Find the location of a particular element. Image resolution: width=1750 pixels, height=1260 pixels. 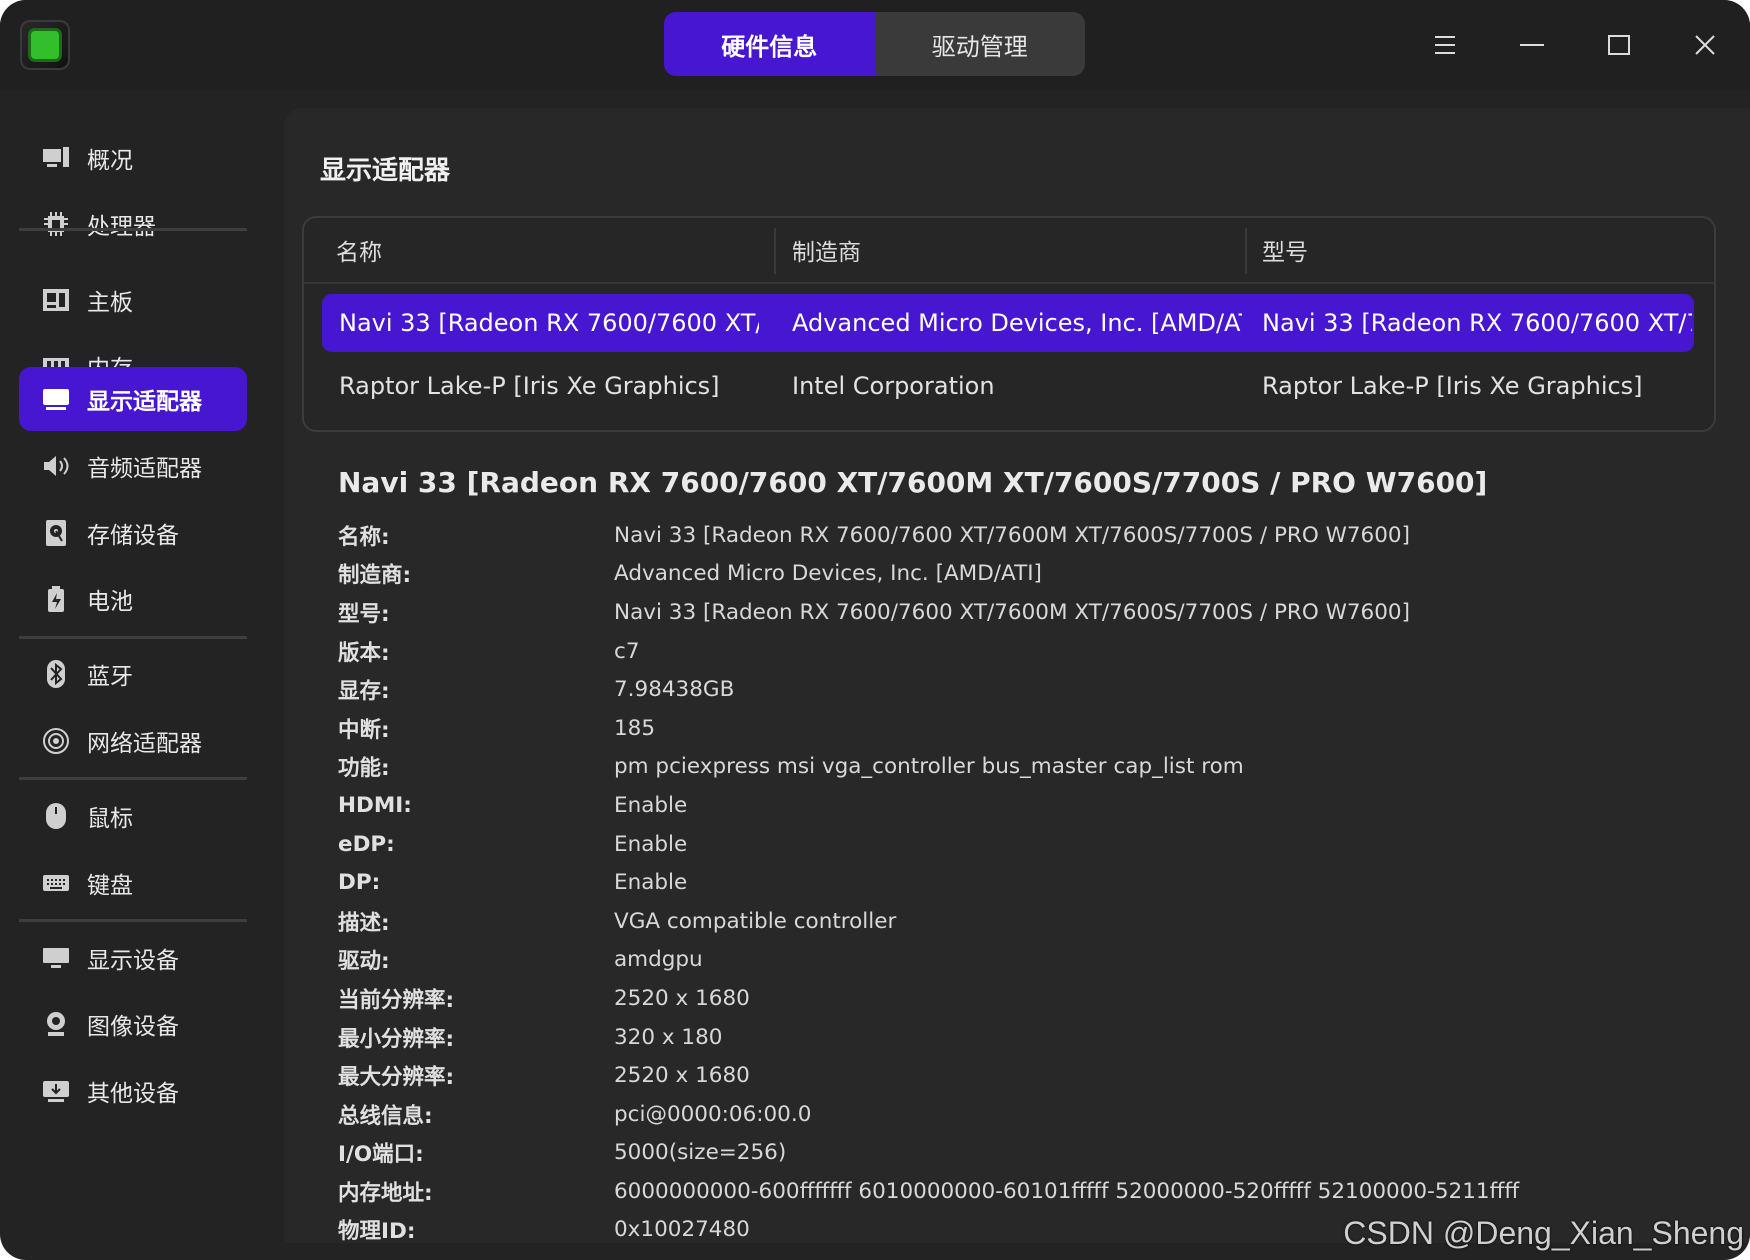

table-header: 名称 制造商 型号 is located at coordinates (1009, 251).